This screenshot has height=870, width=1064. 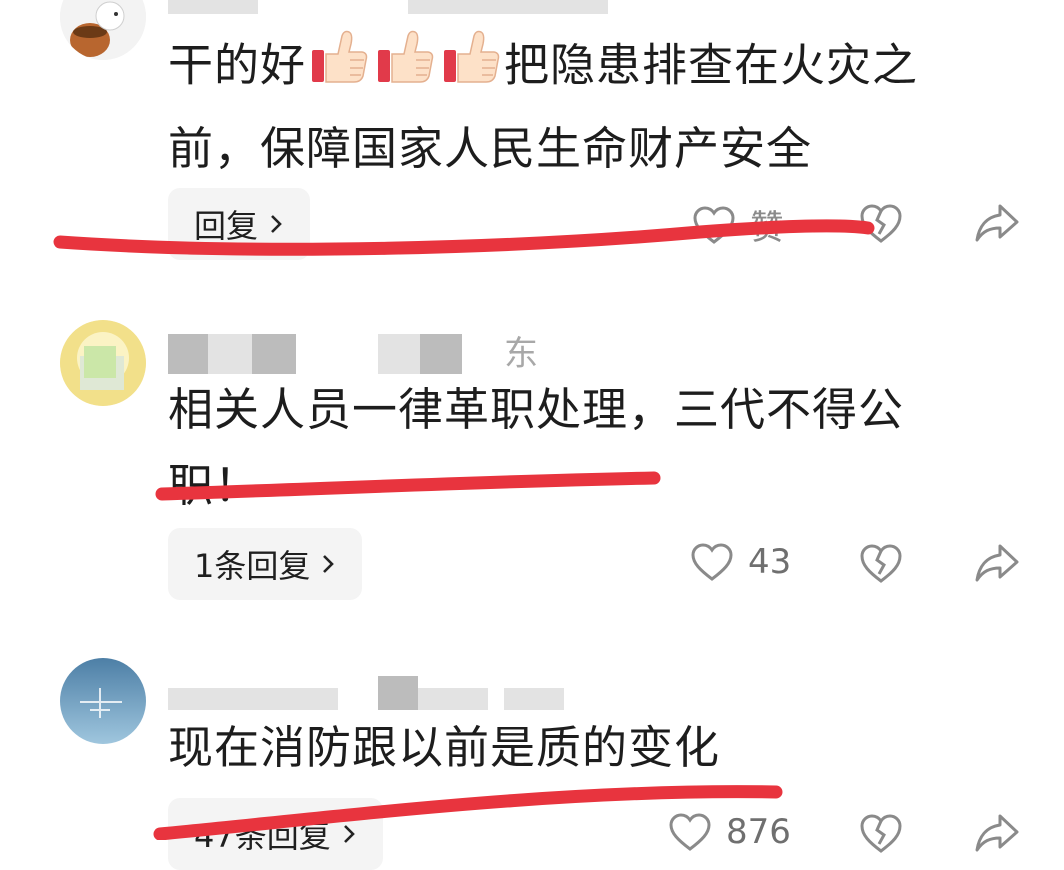 I want to click on comment-text: 相关人员一律革职处理，三代不得公 职！, so click(x=578, y=448).